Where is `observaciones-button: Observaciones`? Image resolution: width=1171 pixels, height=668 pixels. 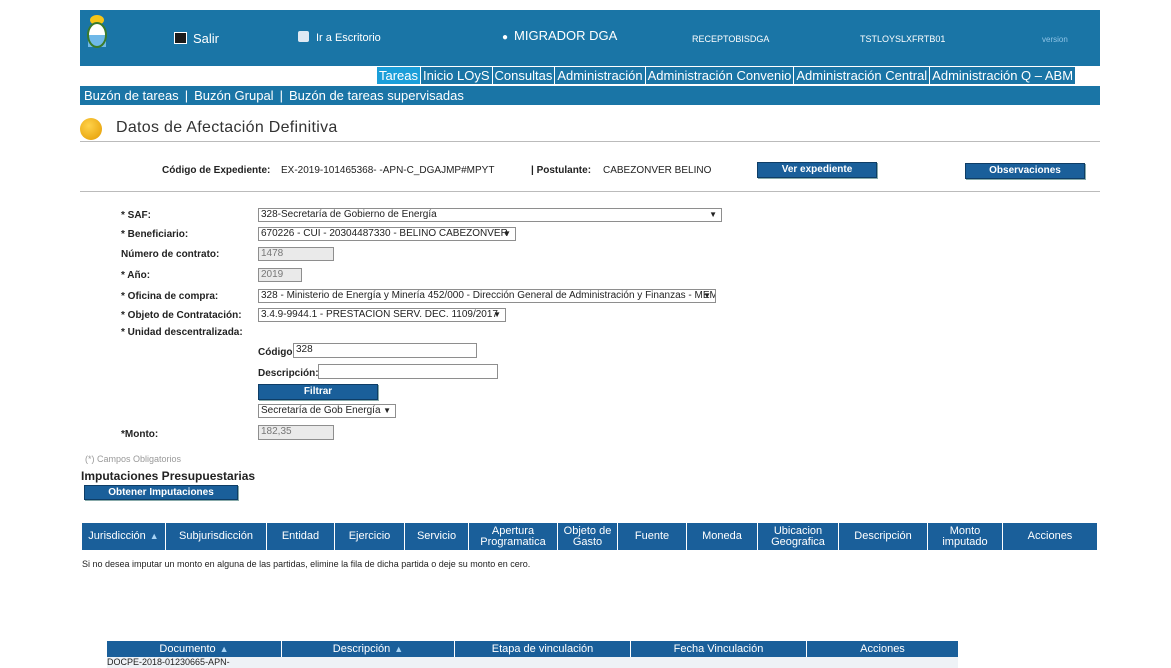
observaciones-button: Observaciones is located at coordinates (1025, 171).